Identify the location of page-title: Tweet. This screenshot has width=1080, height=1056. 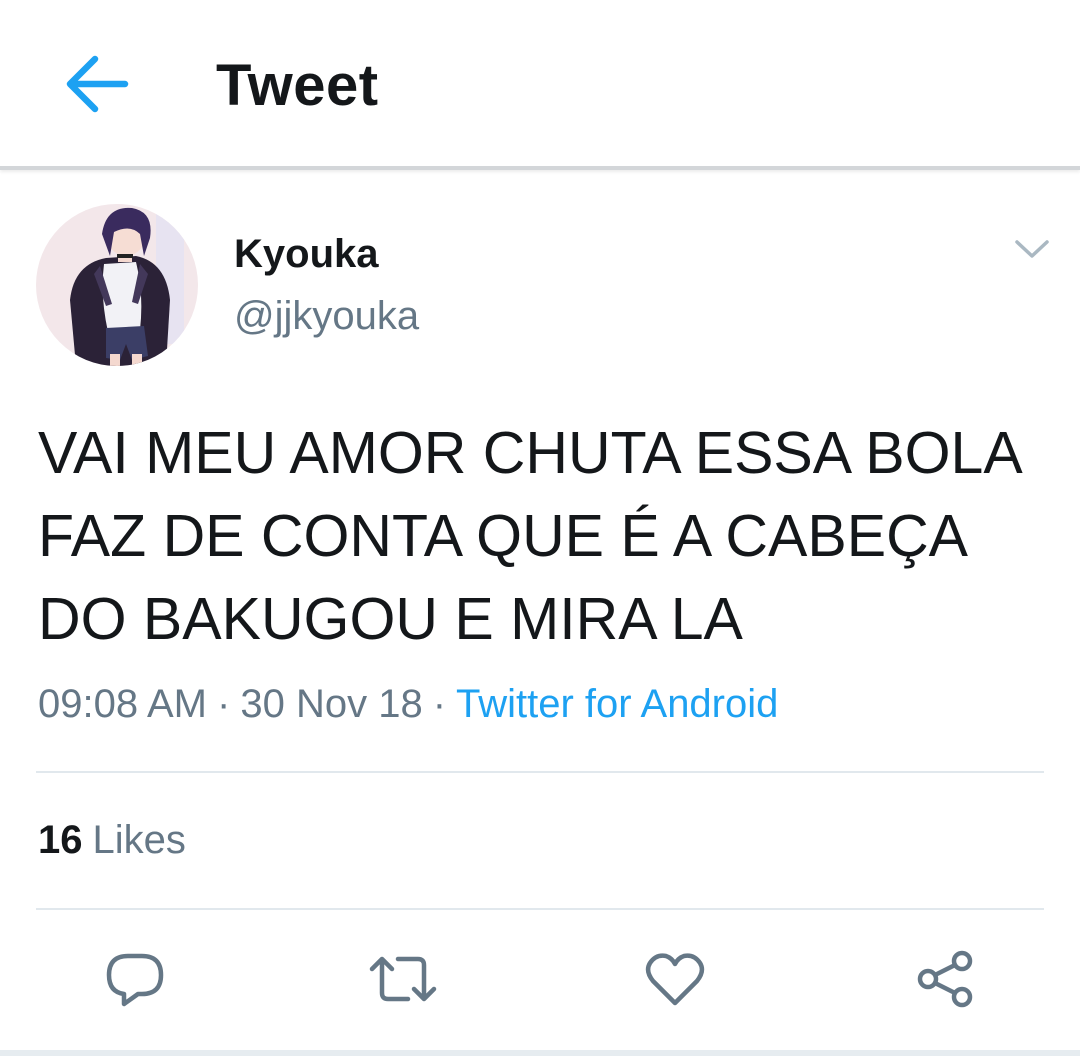
(297, 85).